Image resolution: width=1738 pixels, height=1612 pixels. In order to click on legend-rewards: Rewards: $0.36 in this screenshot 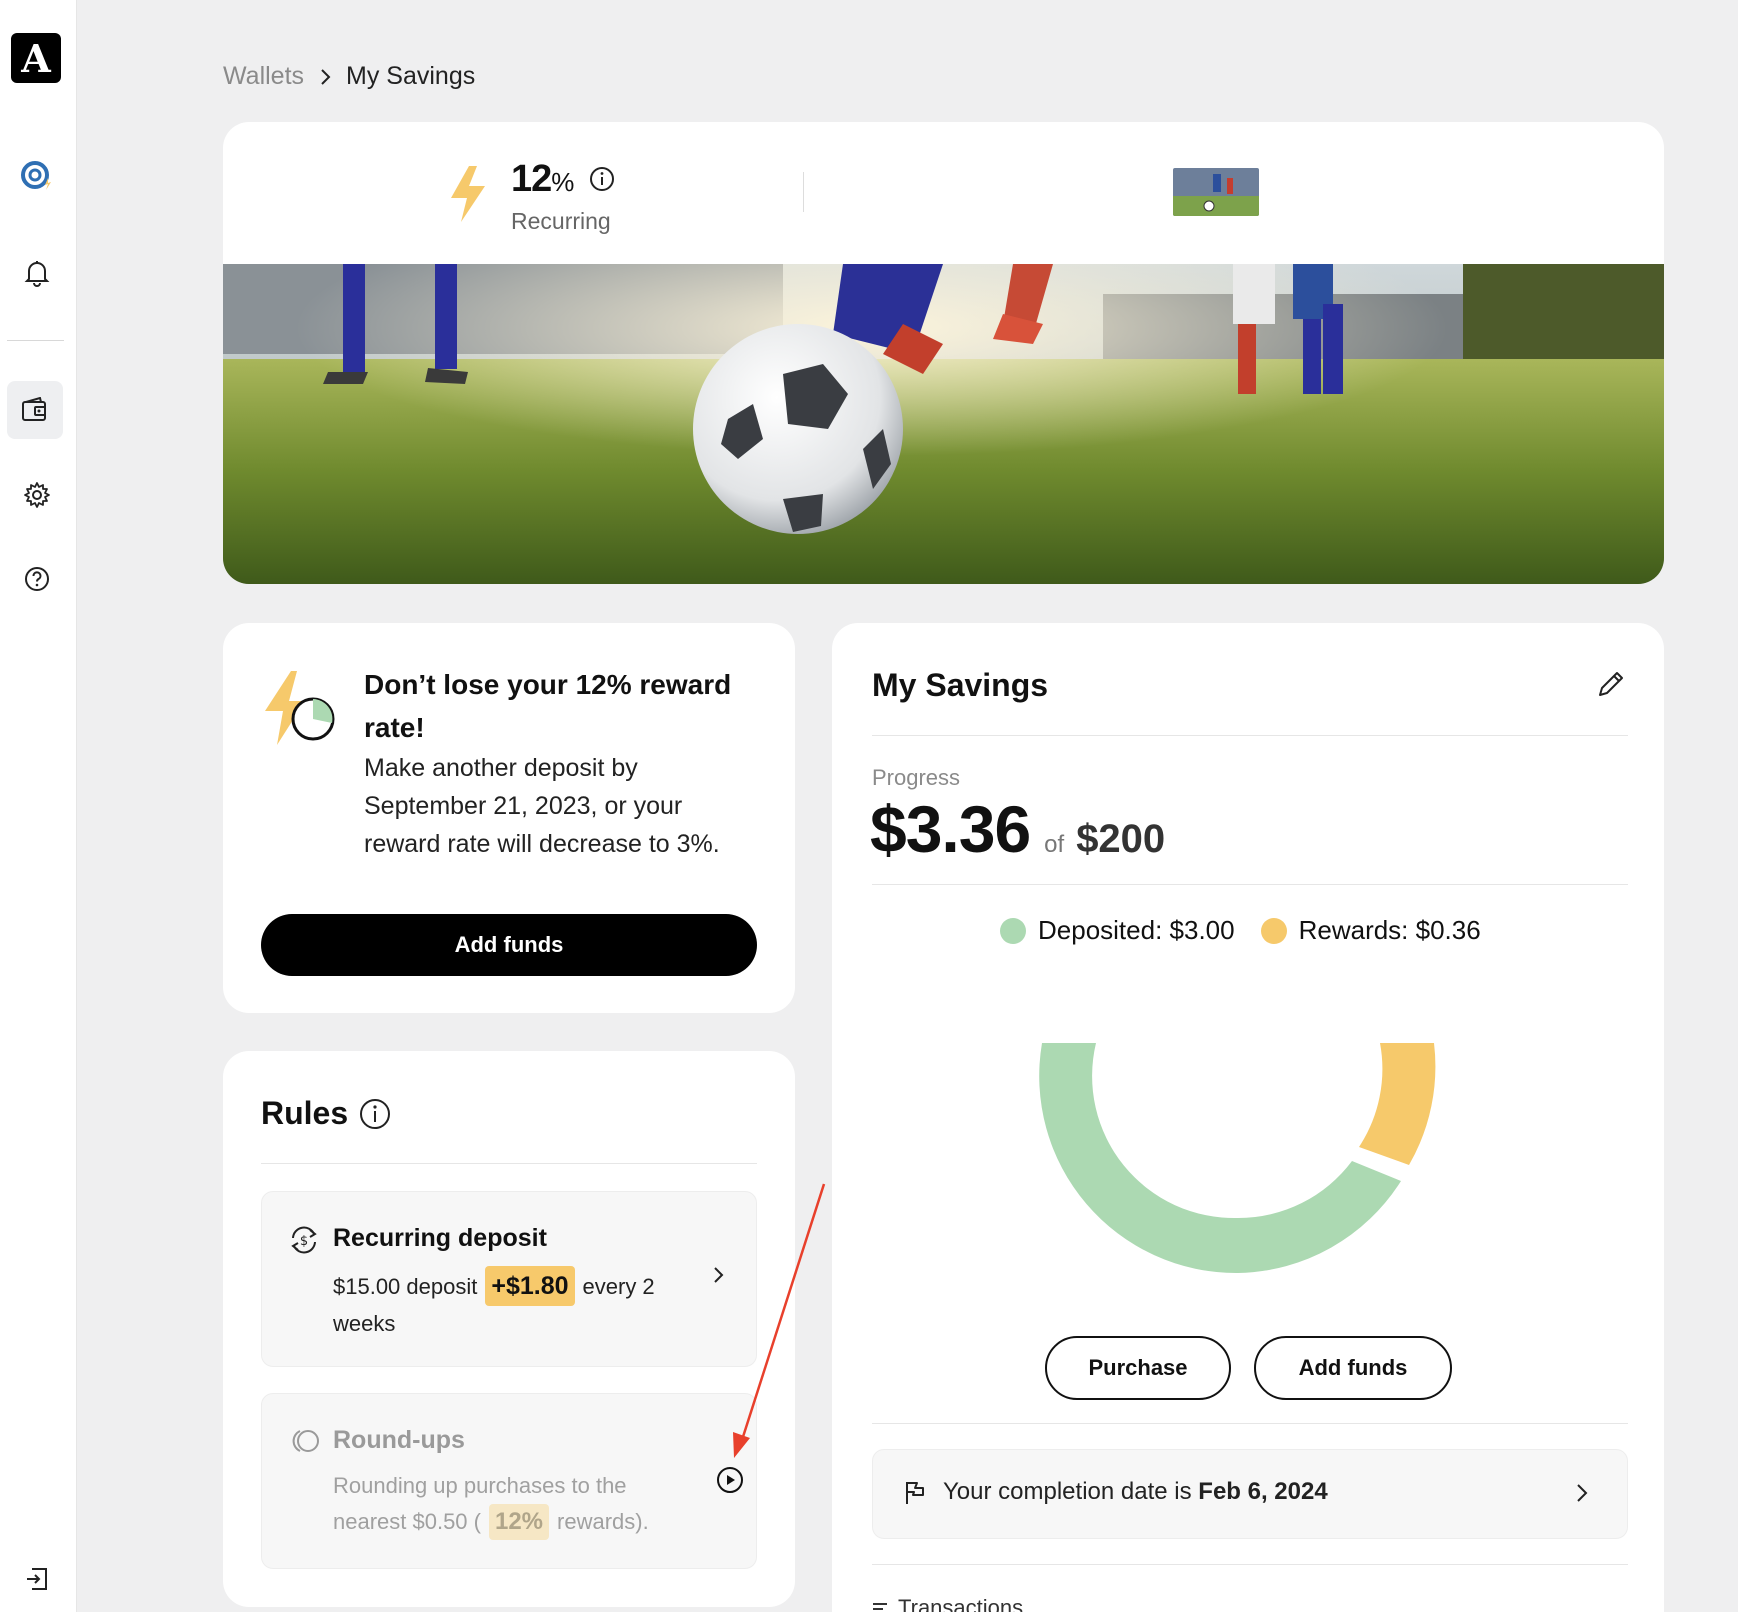, I will do `click(1370, 930)`.